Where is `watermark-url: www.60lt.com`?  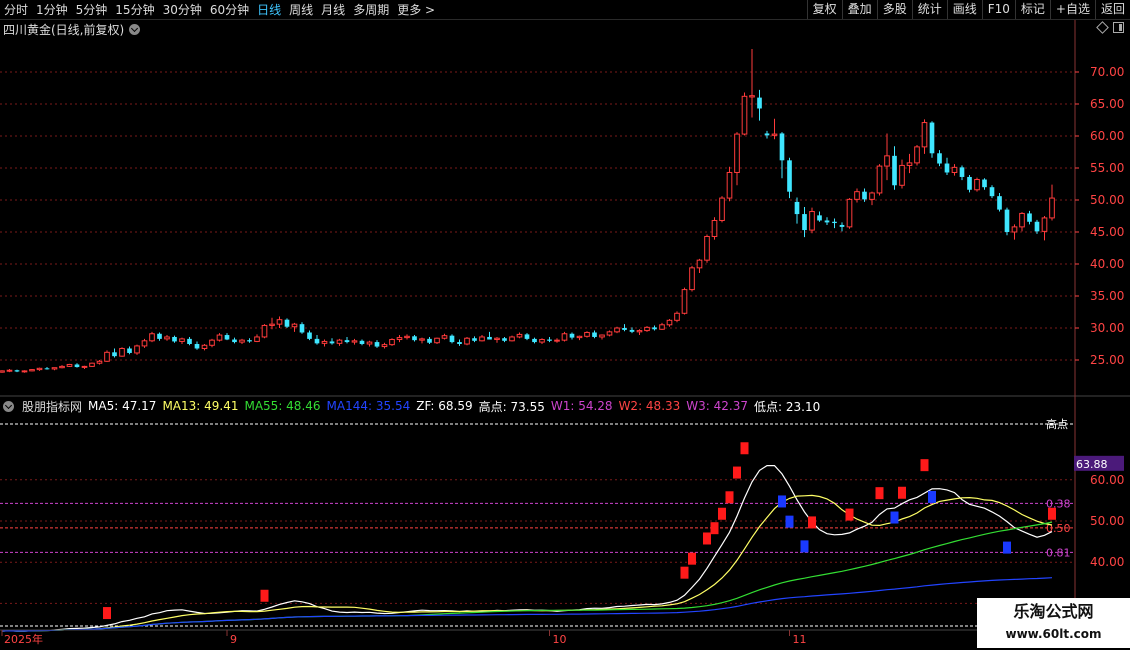 watermark-url: www.60lt.com is located at coordinates (1053, 634).